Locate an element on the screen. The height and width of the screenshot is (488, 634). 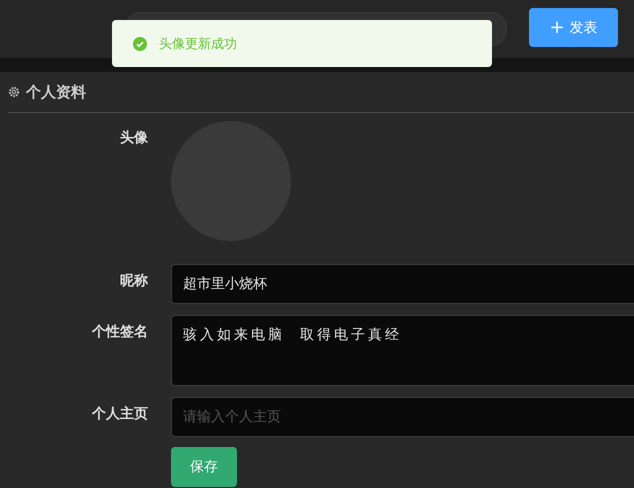
toast-message: 头像更新成功 is located at coordinates (198, 44).